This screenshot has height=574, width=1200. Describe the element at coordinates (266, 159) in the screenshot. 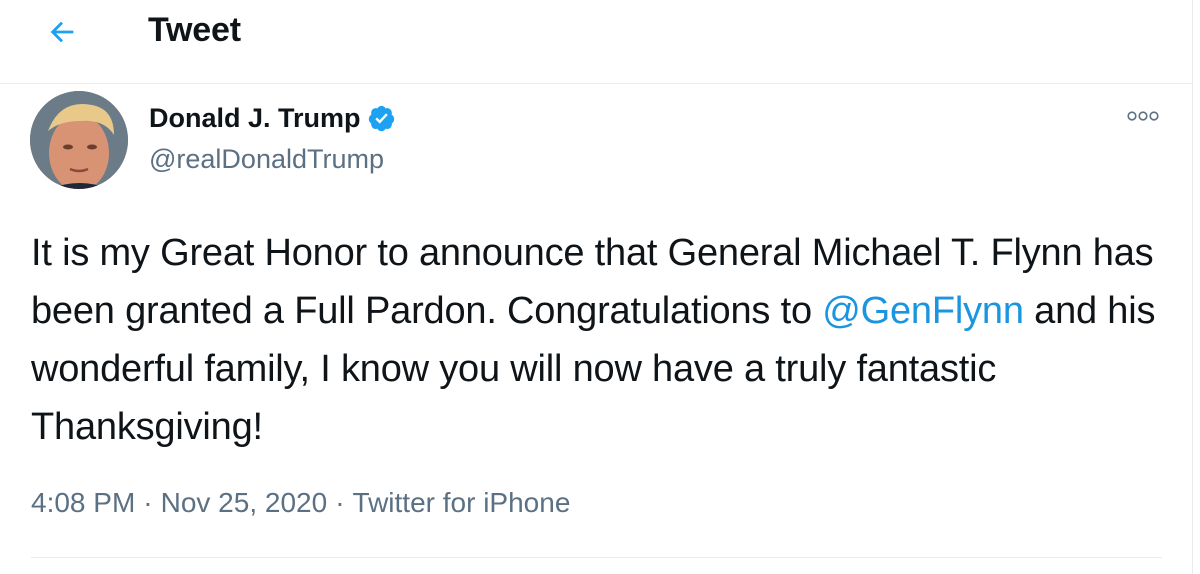

I see `author-handle: @realDonaldTrump` at that location.